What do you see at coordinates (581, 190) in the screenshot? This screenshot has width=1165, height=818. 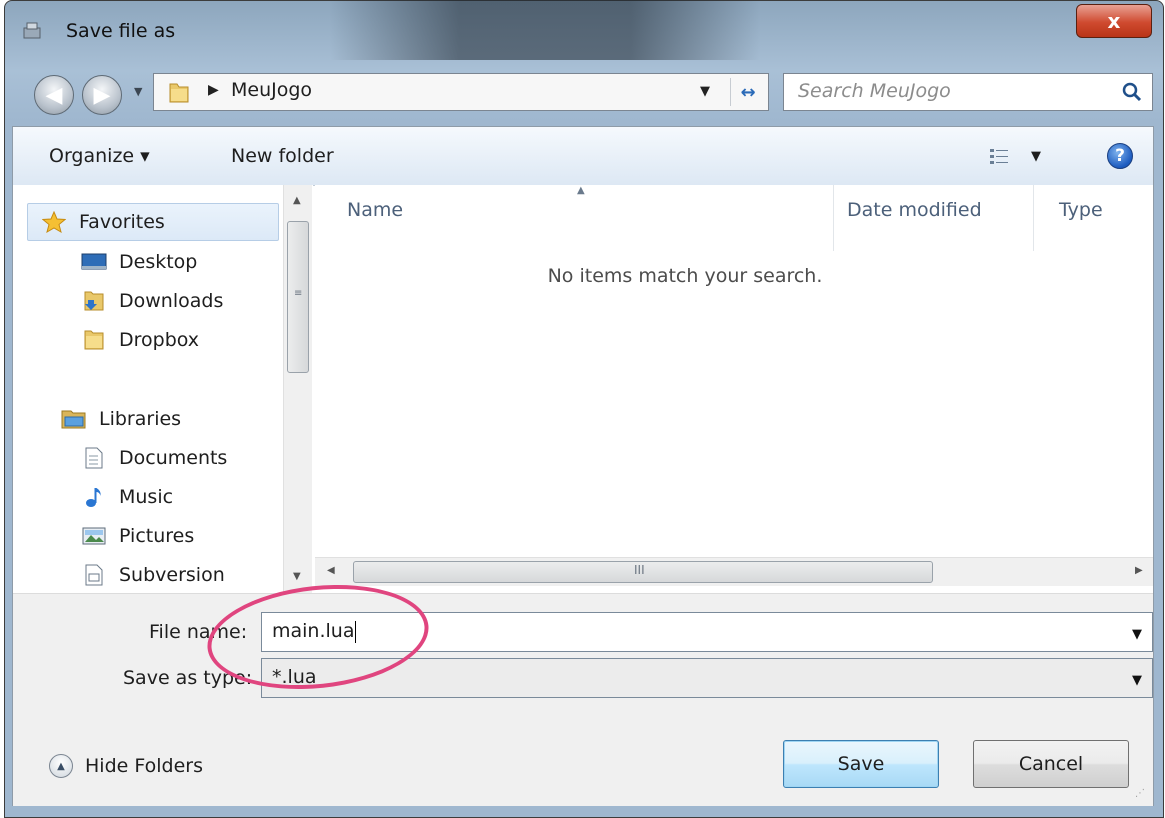 I see `sort-ascending-icon: ▲` at bounding box center [581, 190].